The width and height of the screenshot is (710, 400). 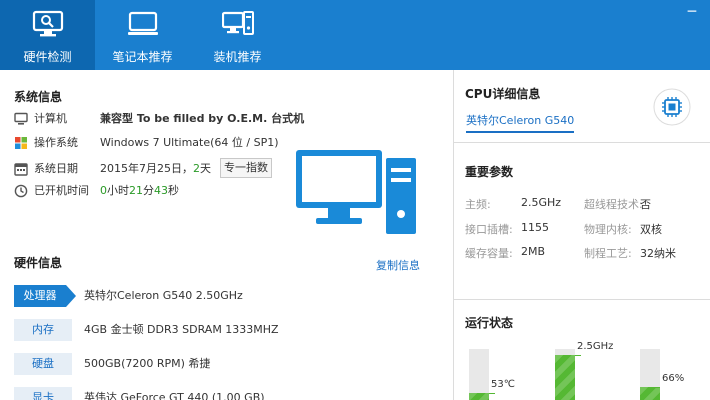 What do you see at coordinates (196, 168) in the screenshot?
I see `date-days: 2` at bounding box center [196, 168].